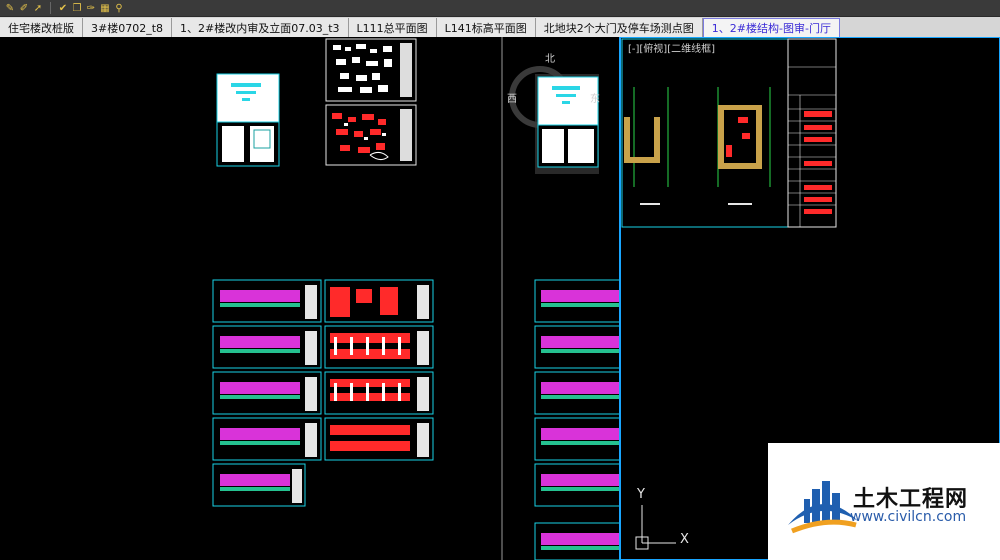  I want to click on file-tab-label: 住宅楼改桩版, so click(41, 28).